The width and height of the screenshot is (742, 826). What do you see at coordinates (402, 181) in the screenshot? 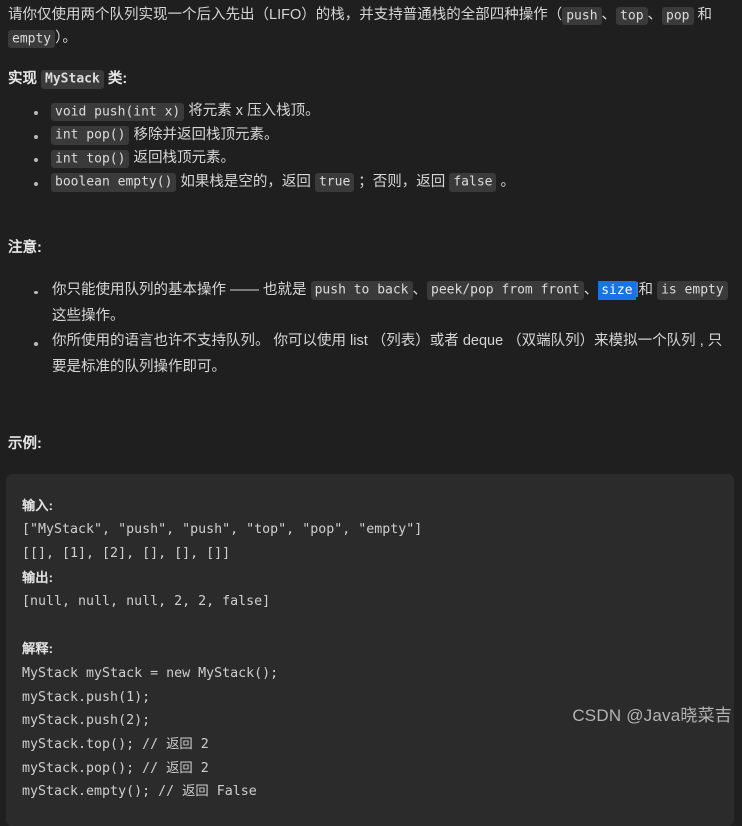
I see `method-description-b: ；否则，返回` at bounding box center [402, 181].